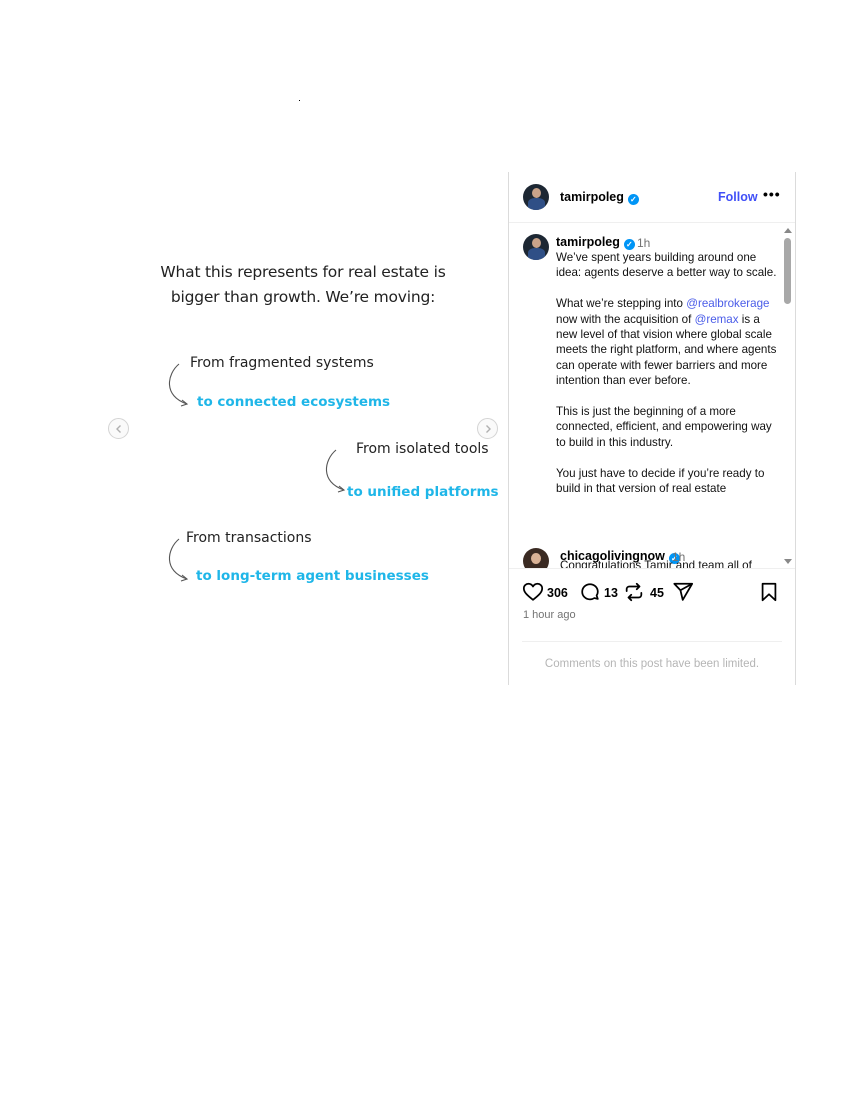 This screenshot has height=1100, width=849. What do you see at coordinates (423, 492) in the screenshot?
I see `to-item-2: to unified platforms` at bounding box center [423, 492].